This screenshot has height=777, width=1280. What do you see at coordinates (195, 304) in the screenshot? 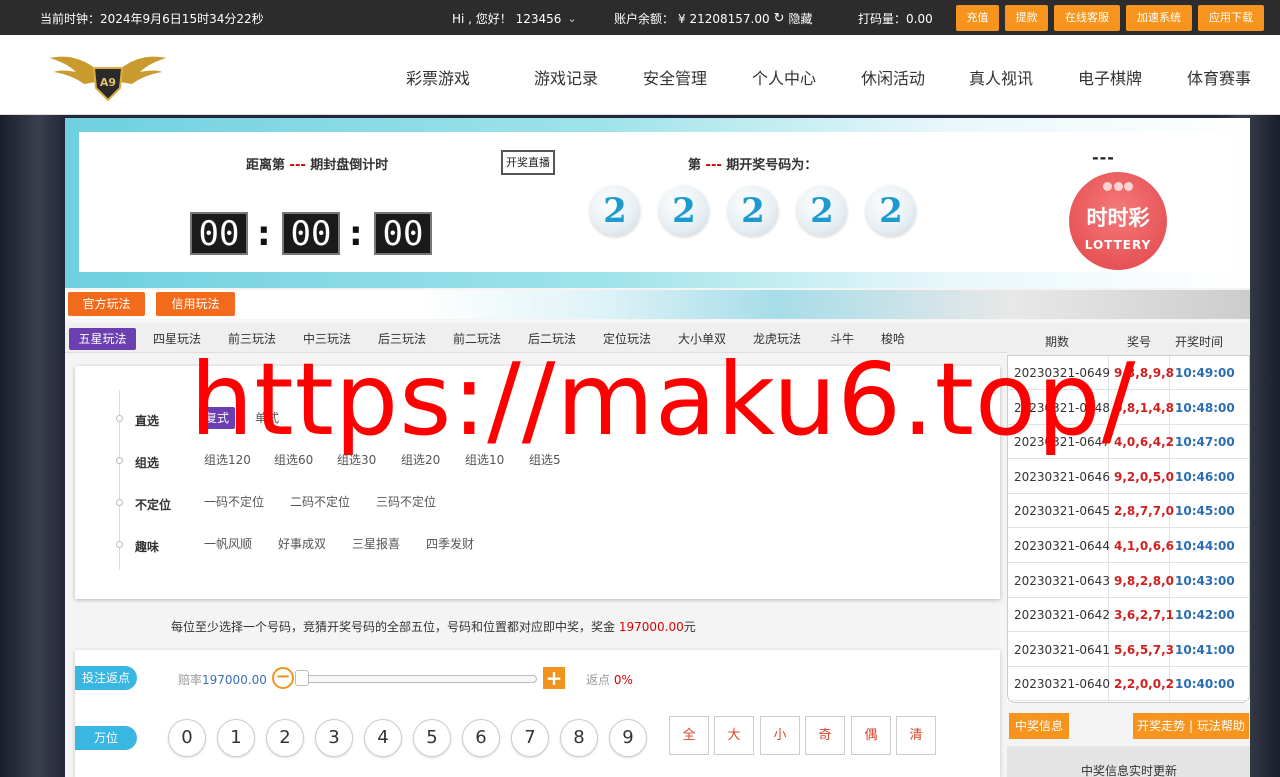
I see `credit-play-button: 信用玩法` at bounding box center [195, 304].